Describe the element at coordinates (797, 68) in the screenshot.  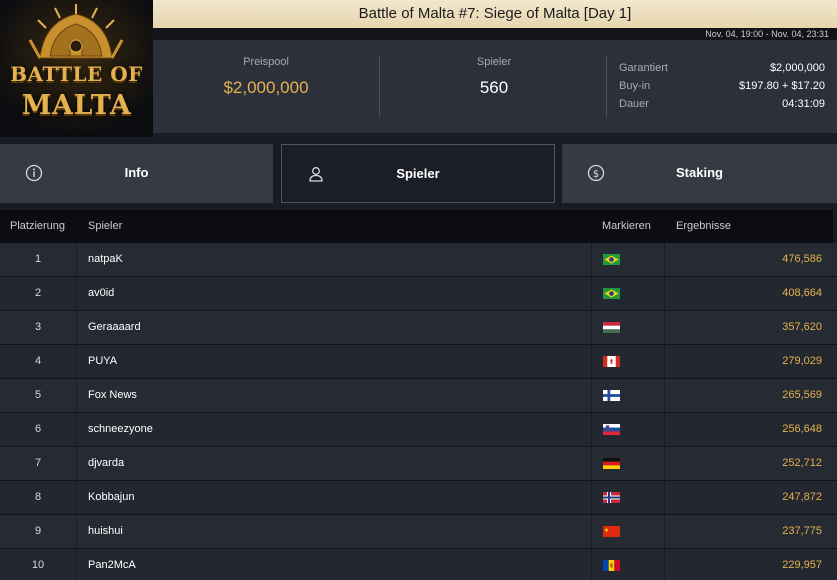
I see `detail-value: $2,000,000` at that location.